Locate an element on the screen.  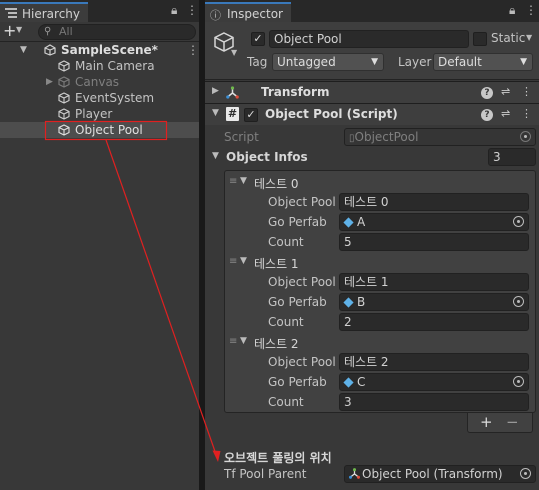
inspector-tabbar: ⓘ Inspector 🔒︎ ⋮ is located at coordinates (372, 11).